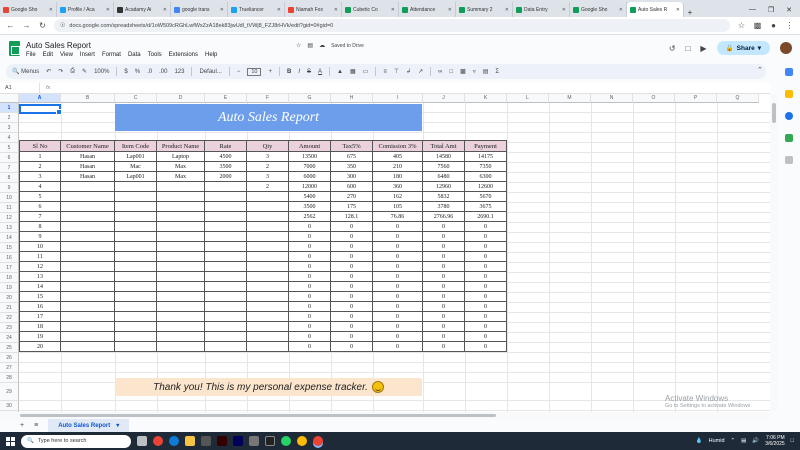 The height and width of the screenshot is (450, 800). What do you see at coordinates (40, 109) in the screenshot?
I see `selected-cell` at bounding box center [40, 109].